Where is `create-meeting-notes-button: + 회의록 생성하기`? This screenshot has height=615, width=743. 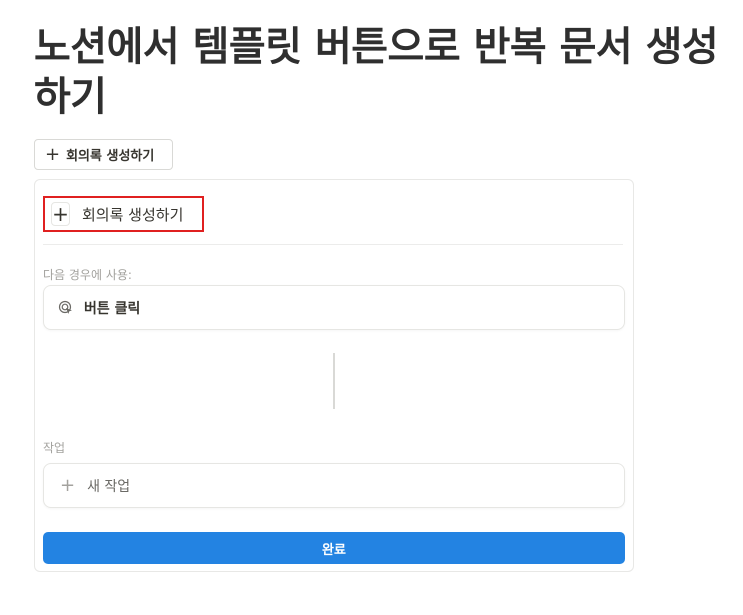
create-meeting-notes-button: + 회의록 생성하기 is located at coordinates (103, 154).